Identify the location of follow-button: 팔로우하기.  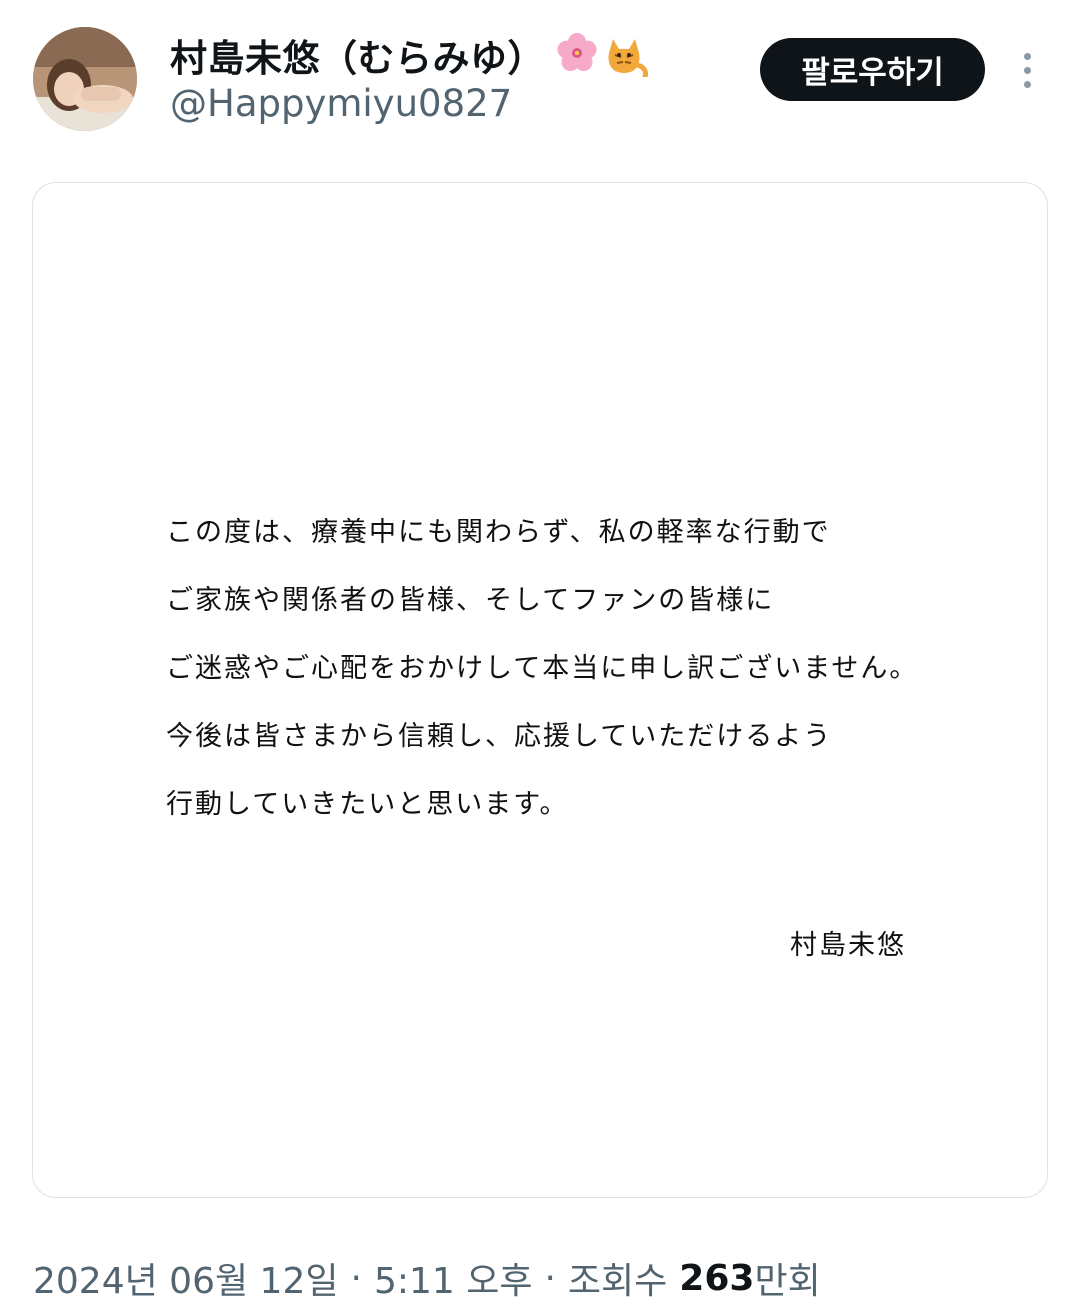
(872, 69).